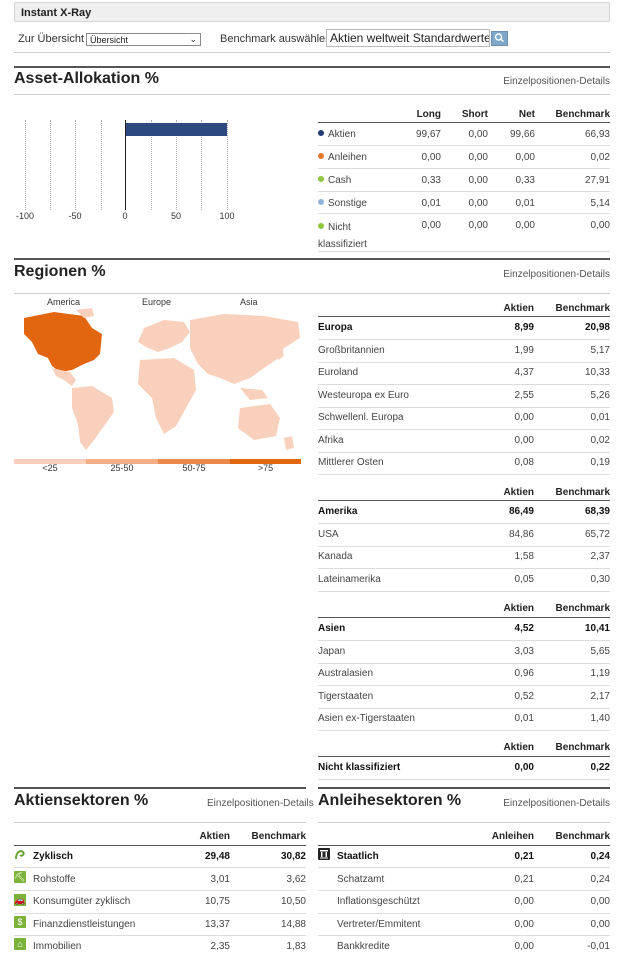  I want to click on cell-aktien: 1,99, so click(524, 350).